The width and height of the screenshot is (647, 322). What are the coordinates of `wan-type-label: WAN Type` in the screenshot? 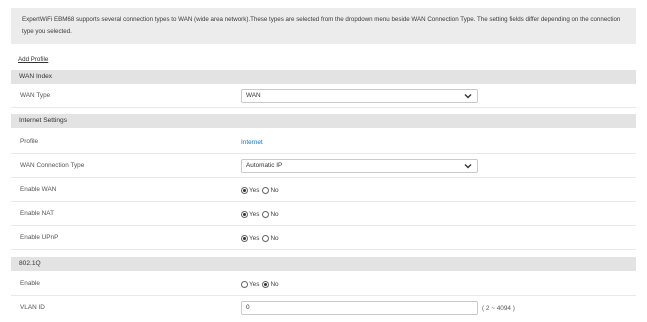 It's located at (35, 95).